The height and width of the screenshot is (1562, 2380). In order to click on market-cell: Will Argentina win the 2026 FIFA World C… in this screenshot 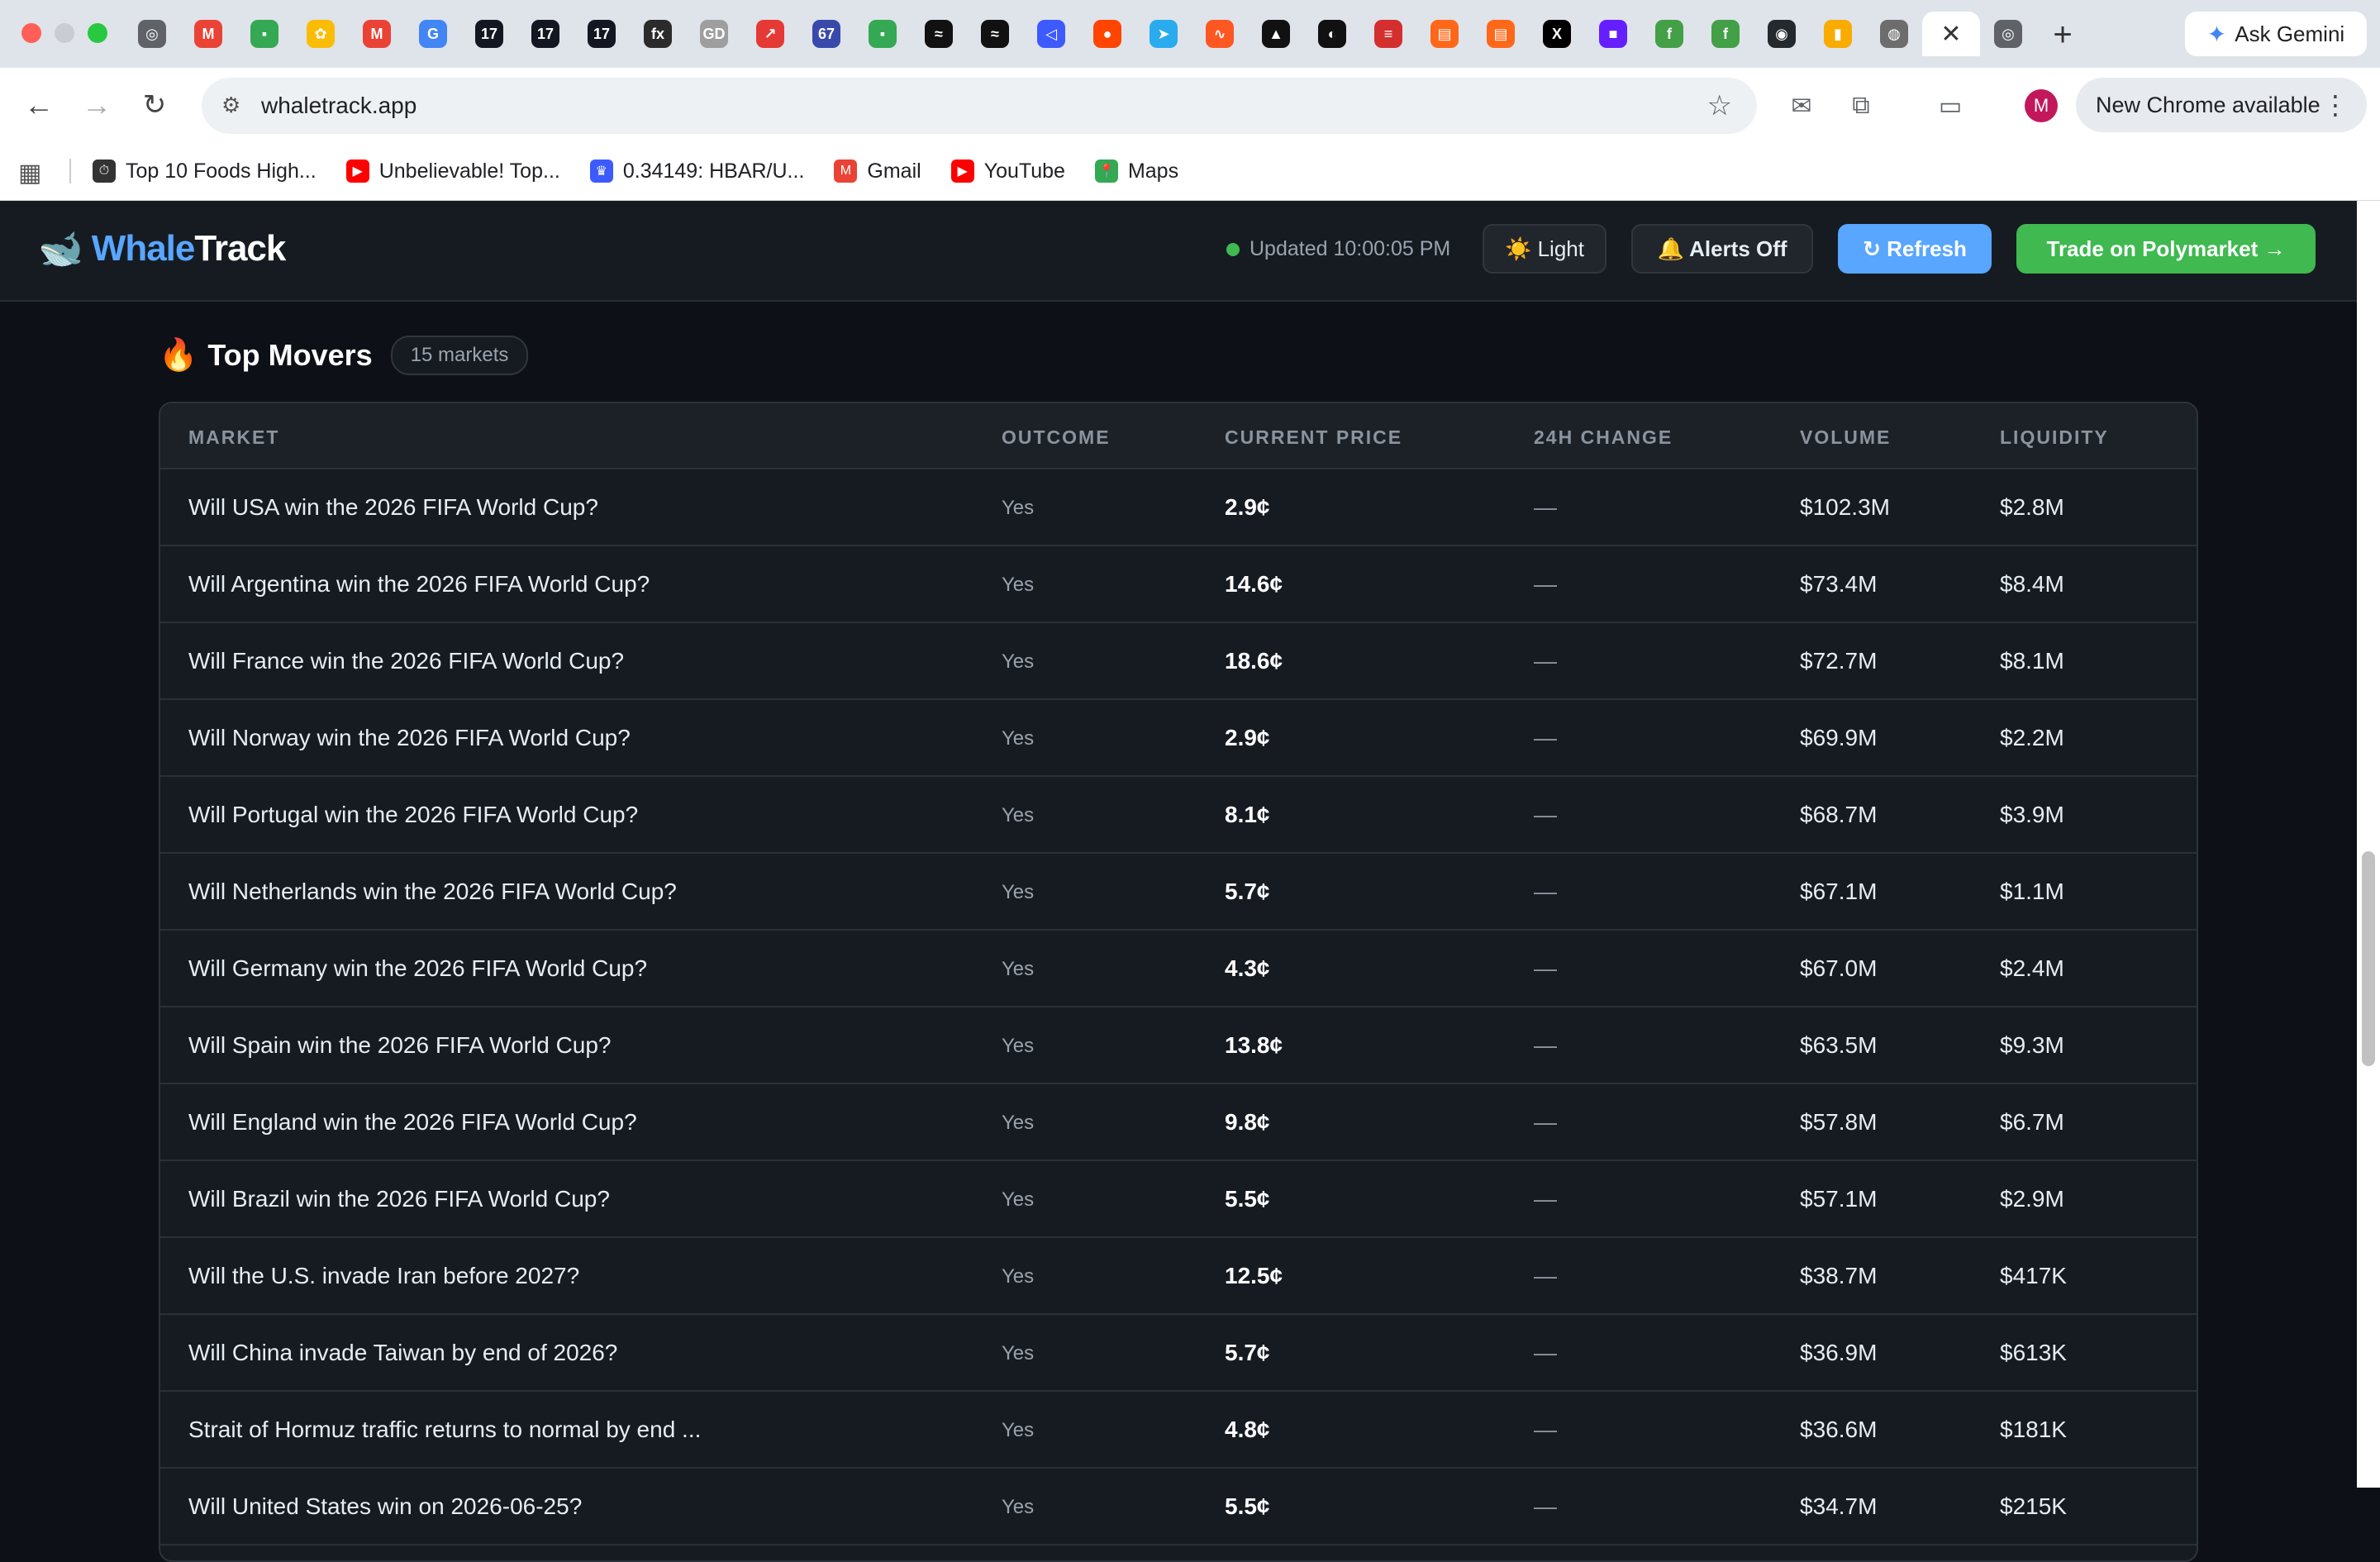, I will do `click(419, 584)`.